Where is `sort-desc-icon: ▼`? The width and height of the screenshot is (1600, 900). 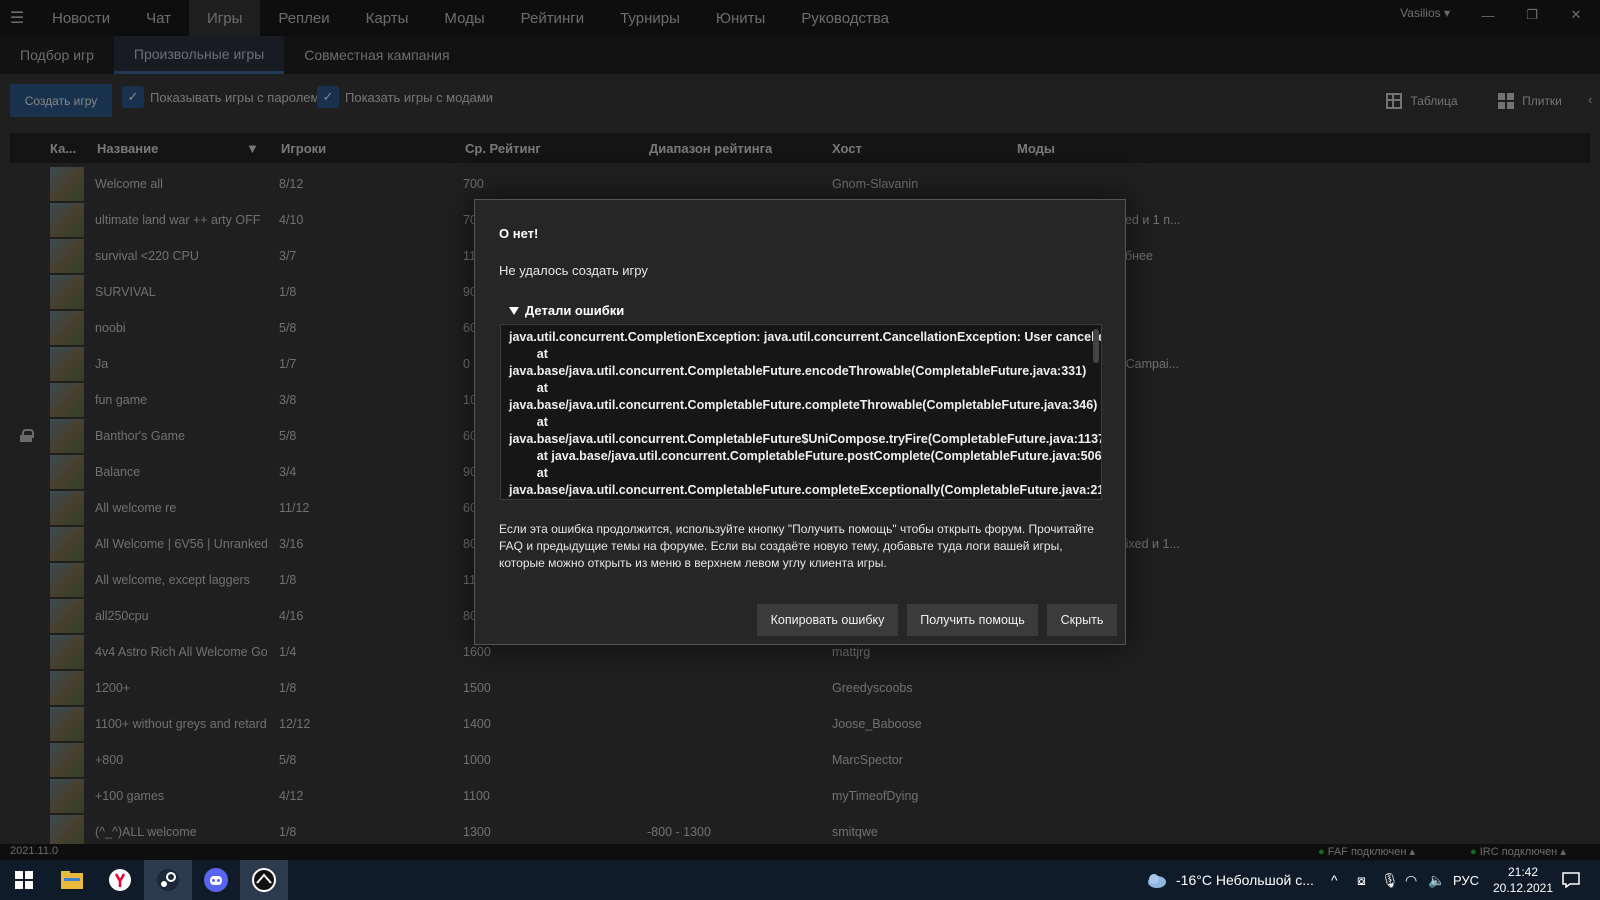
sort-desc-icon: ▼ is located at coordinates (252, 148).